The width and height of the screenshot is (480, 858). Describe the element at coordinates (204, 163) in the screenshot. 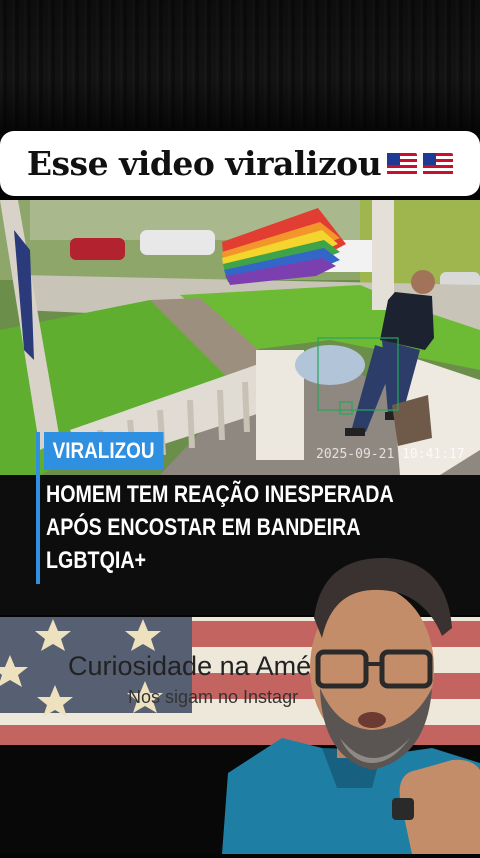

I see `title-text: Esse video viralizou` at that location.